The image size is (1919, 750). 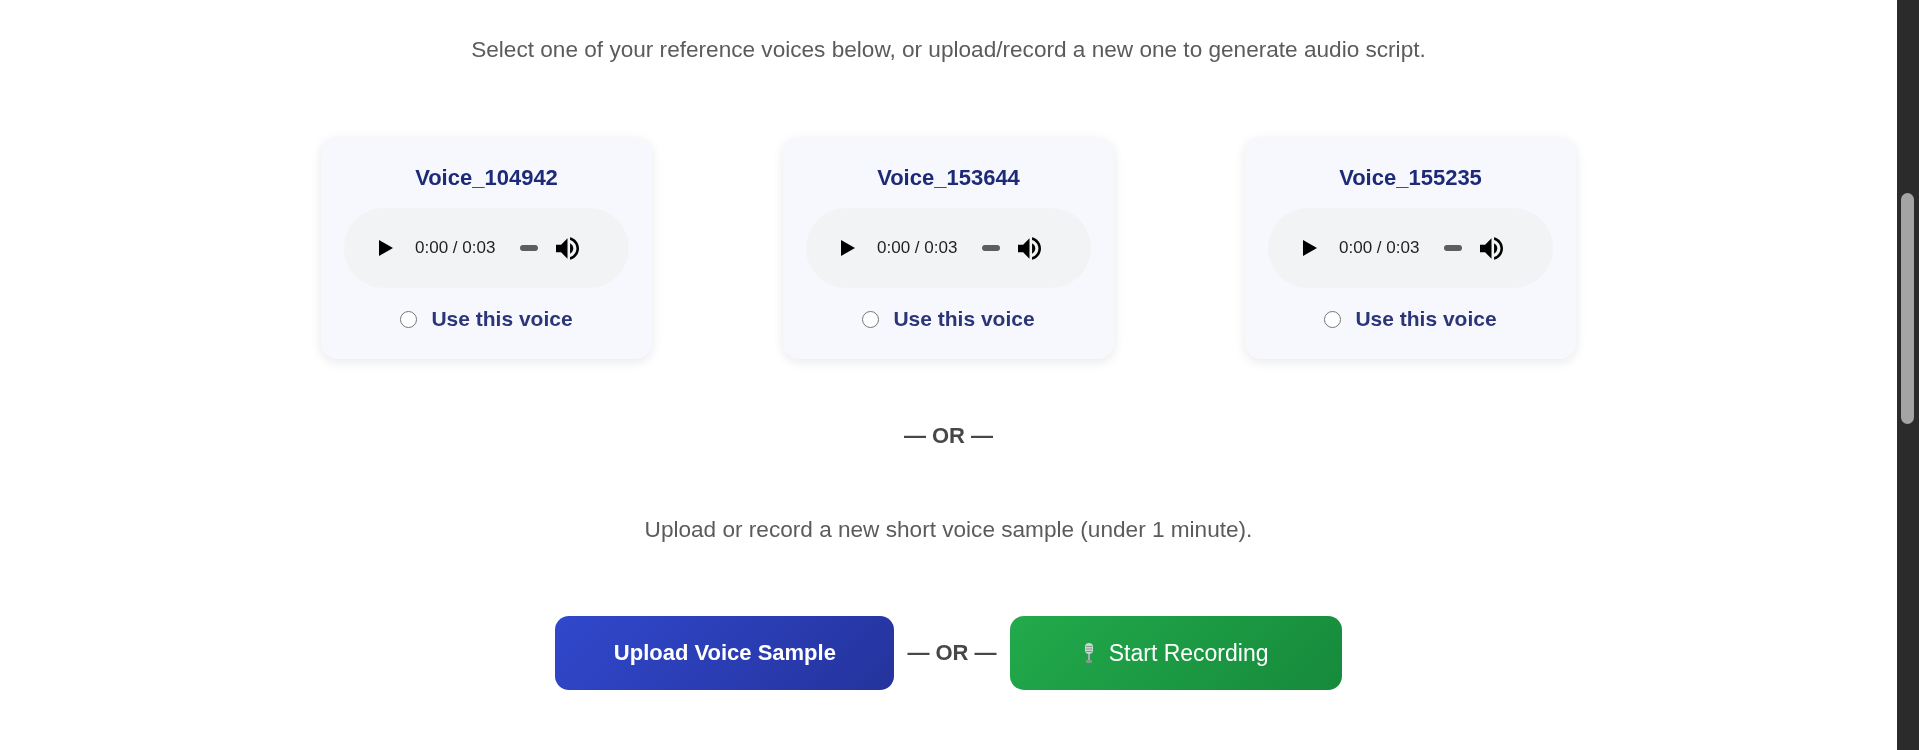 I want to click on upload-button: Upload Voice Sample, so click(x=725, y=653).